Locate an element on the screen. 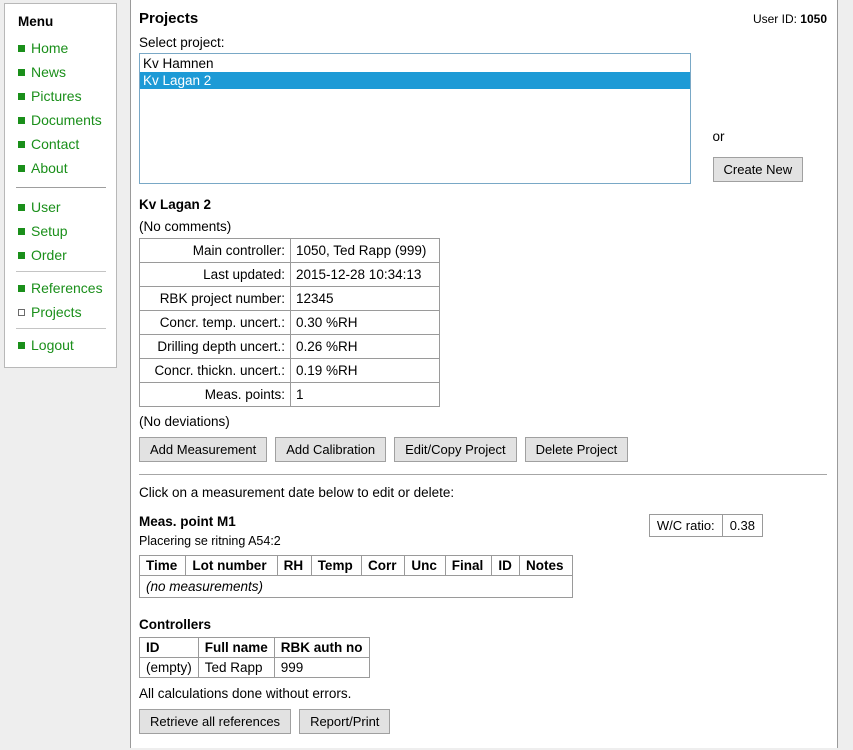  column-header-temp: Temp is located at coordinates (336, 565).